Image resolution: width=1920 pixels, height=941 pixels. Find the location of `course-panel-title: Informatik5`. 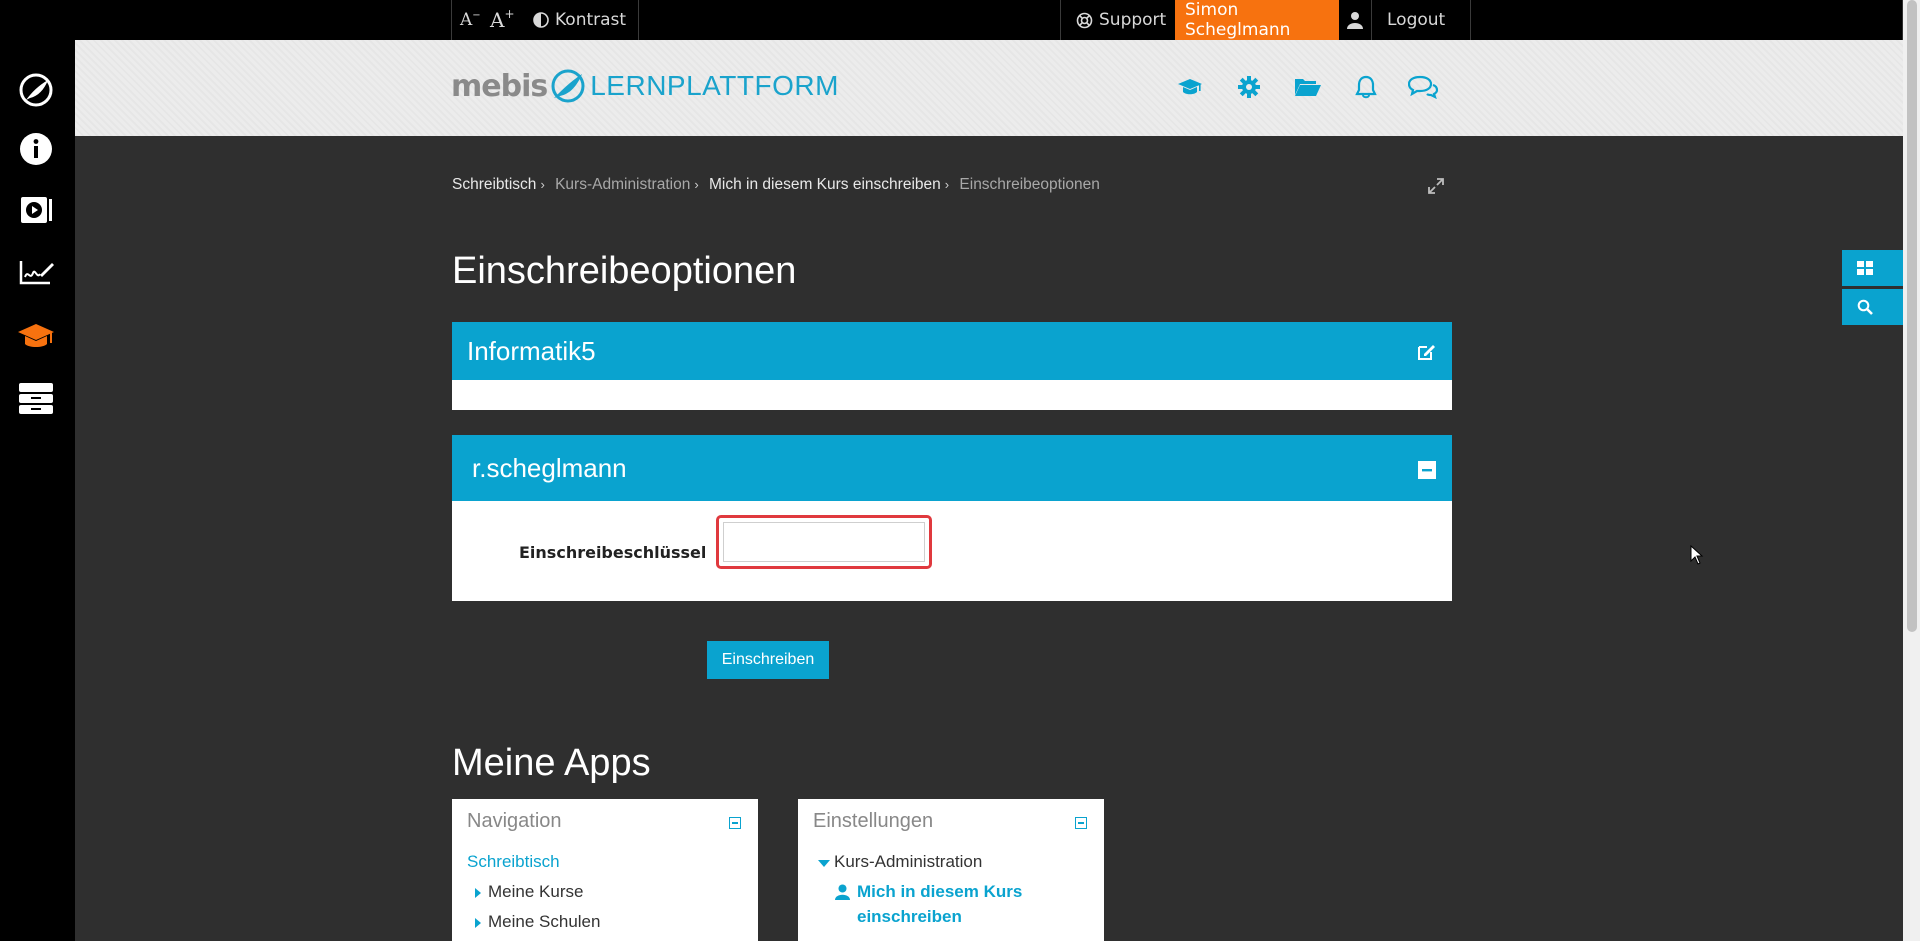

course-panel-title: Informatik5 is located at coordinates (531, 350).